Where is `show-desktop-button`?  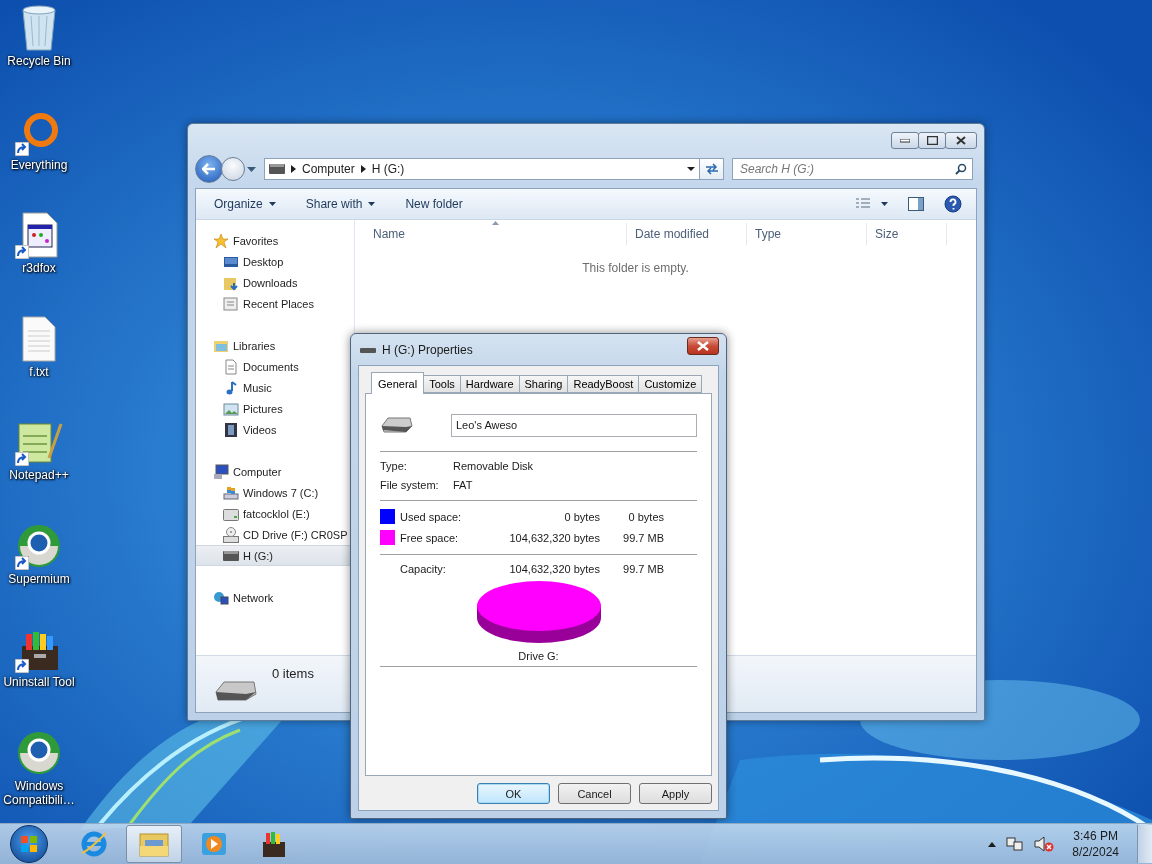
show-desktop-button is located at coordinates (1144, 844).